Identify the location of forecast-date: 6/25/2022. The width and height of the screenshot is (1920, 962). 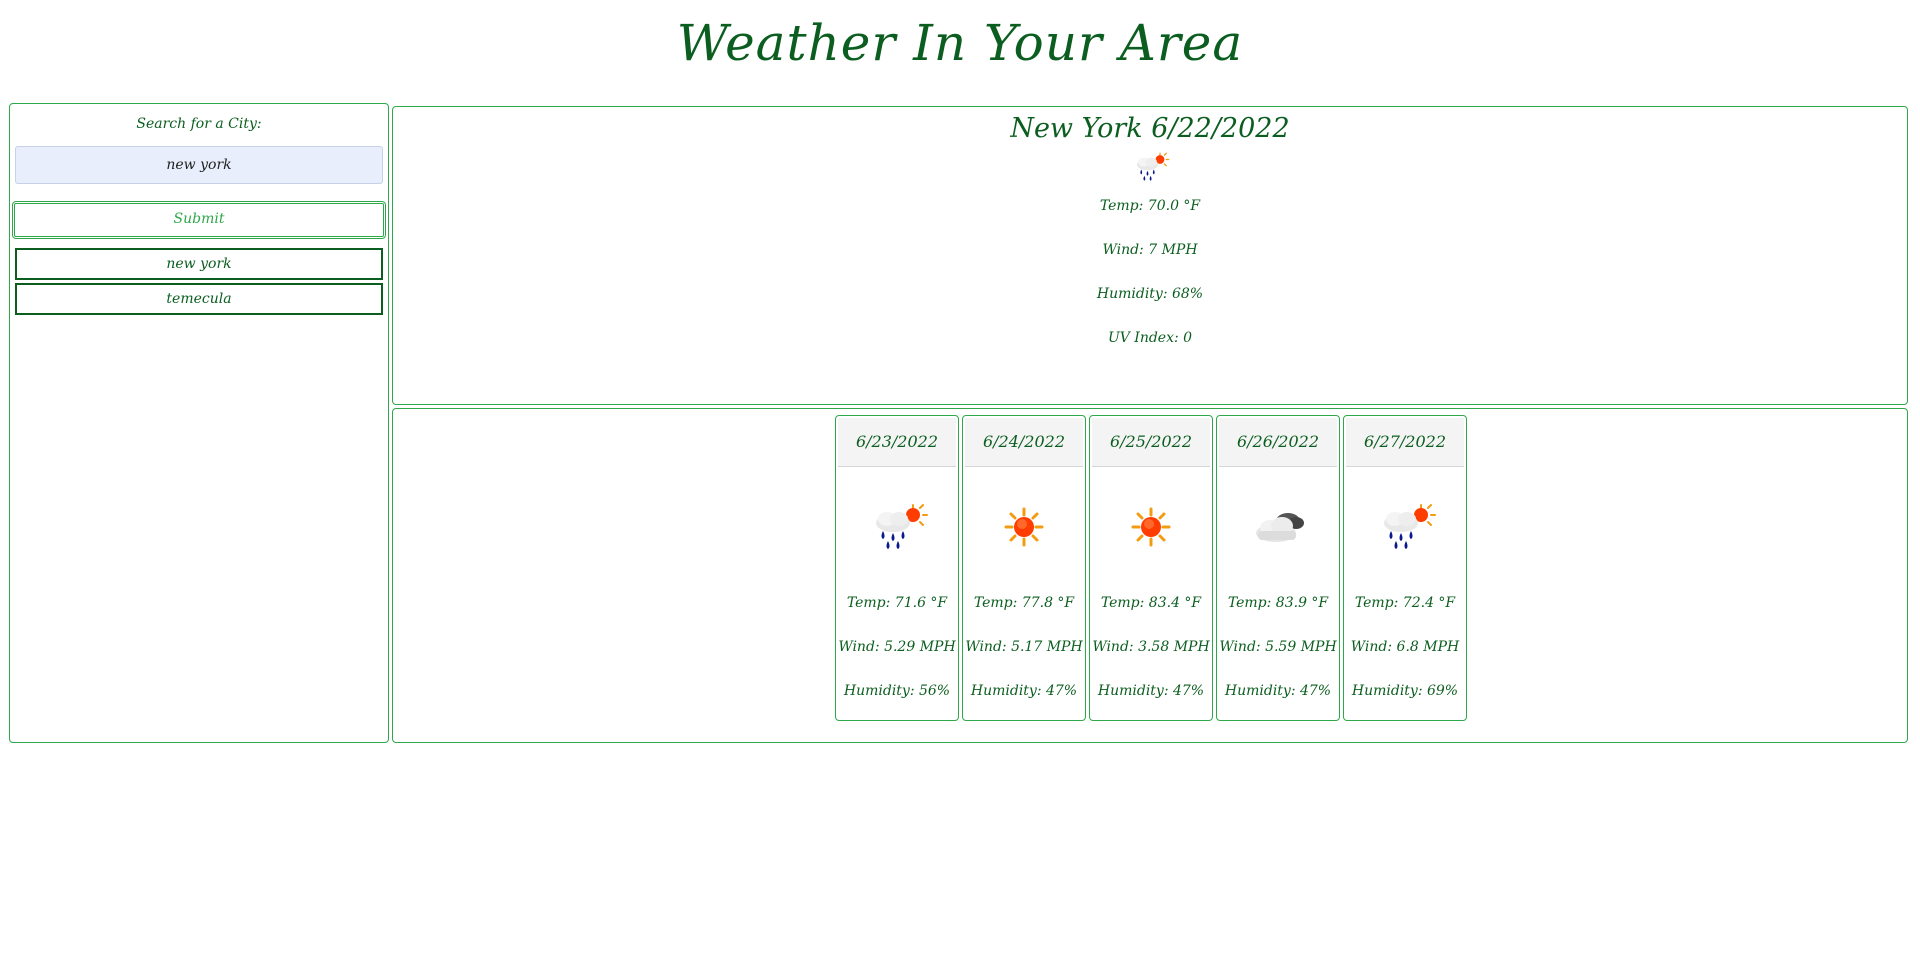
(1151, 442).